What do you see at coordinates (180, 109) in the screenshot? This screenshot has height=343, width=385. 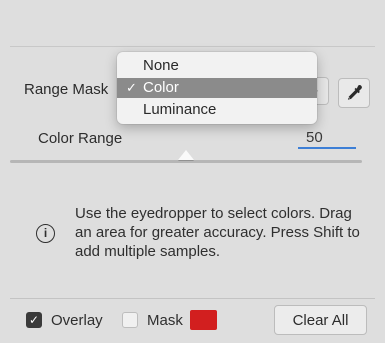 I see `dropdown-item-label: Luminance` at bounding box center [180, 109].